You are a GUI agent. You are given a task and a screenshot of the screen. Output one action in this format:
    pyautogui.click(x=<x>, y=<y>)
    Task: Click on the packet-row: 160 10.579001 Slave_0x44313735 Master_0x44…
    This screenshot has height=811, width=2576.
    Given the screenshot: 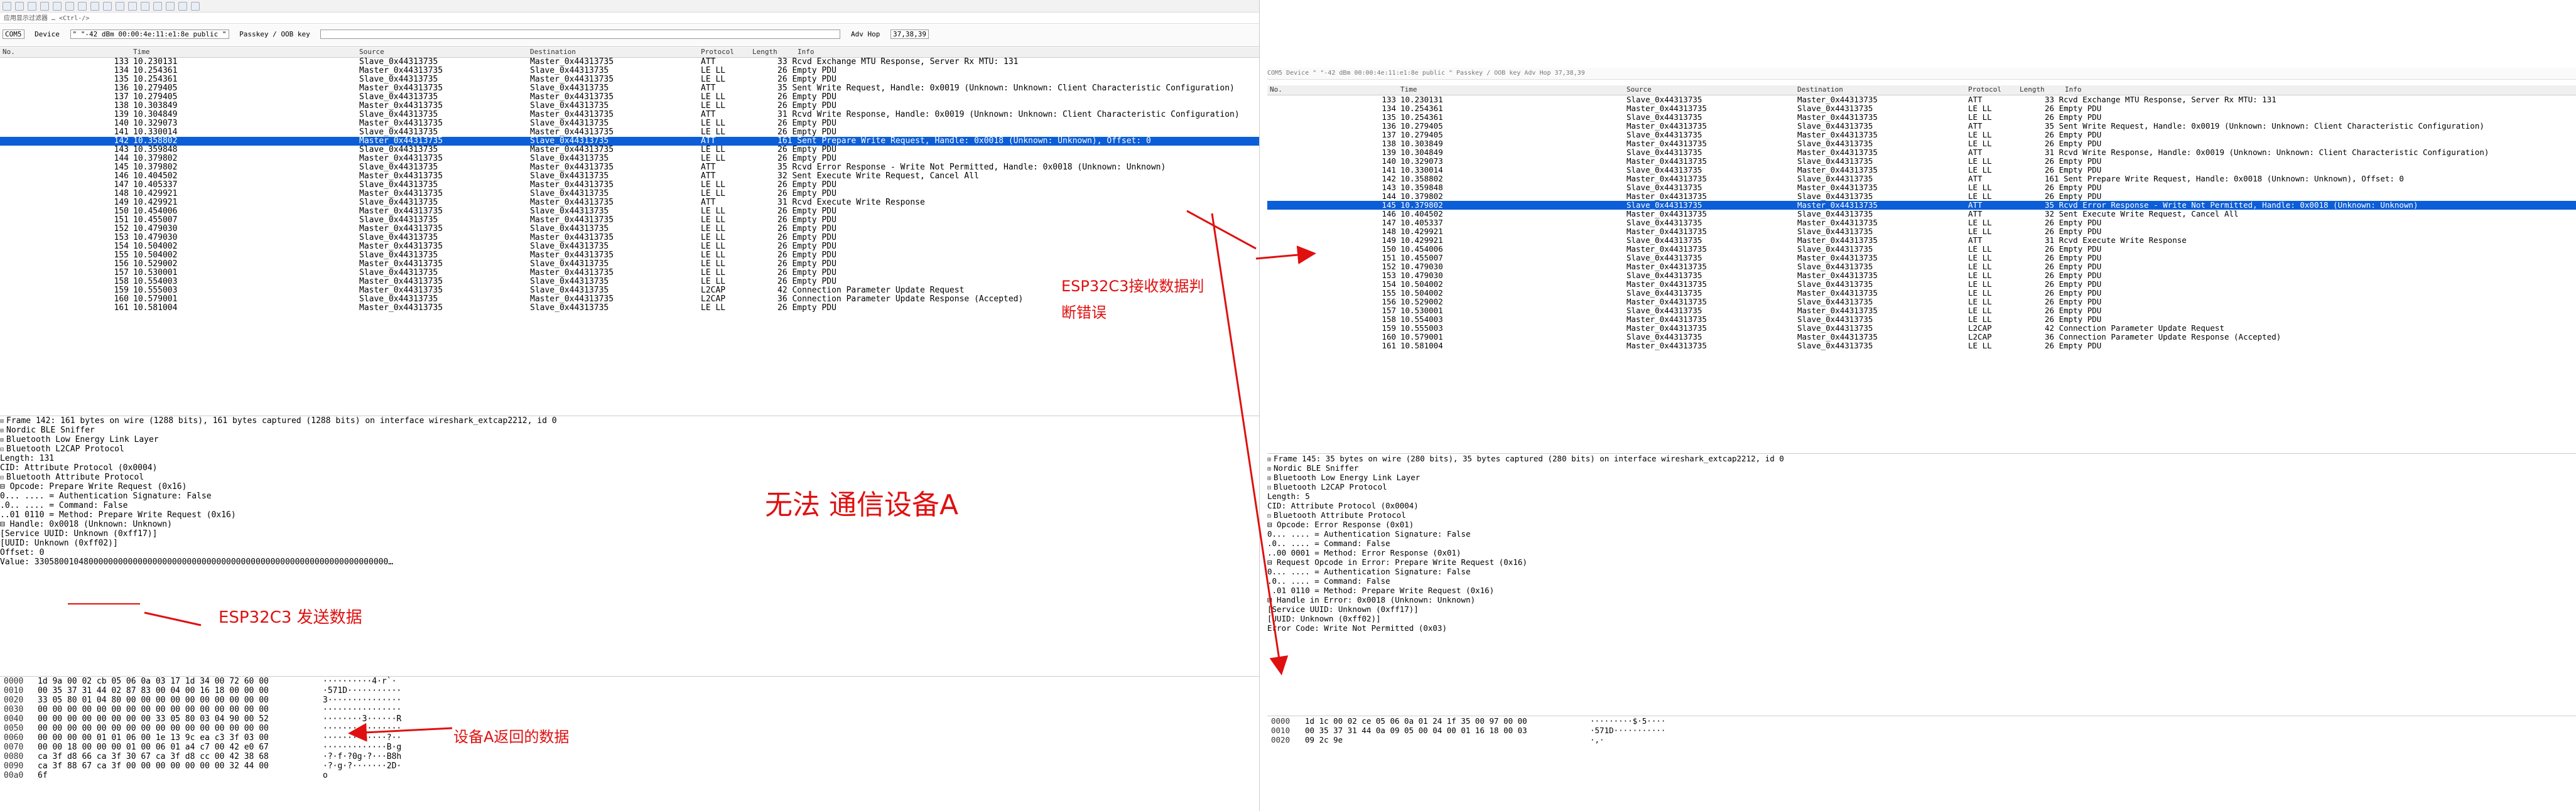 What is the action you would take?
    pyautogui.click(x=1922, y=337)
    